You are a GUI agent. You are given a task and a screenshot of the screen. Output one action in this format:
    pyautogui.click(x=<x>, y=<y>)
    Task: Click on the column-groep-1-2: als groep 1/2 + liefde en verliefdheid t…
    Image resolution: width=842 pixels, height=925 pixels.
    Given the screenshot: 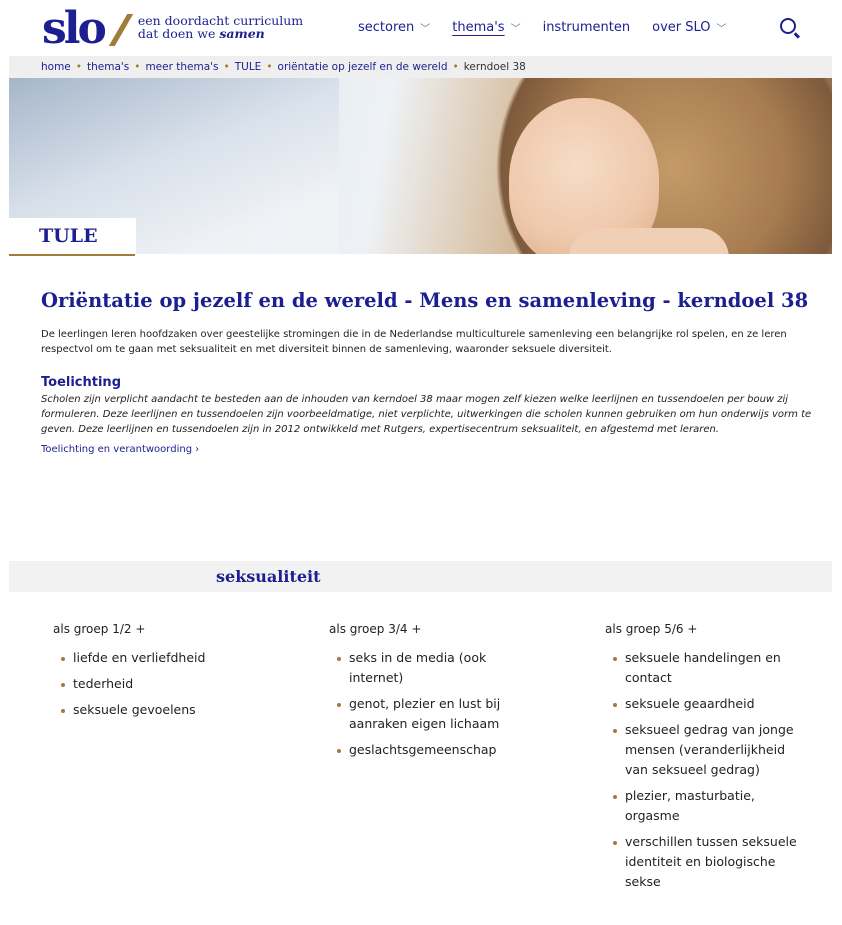 What is the action you would take?
    pyautogui.click(x=158, y=674)
    